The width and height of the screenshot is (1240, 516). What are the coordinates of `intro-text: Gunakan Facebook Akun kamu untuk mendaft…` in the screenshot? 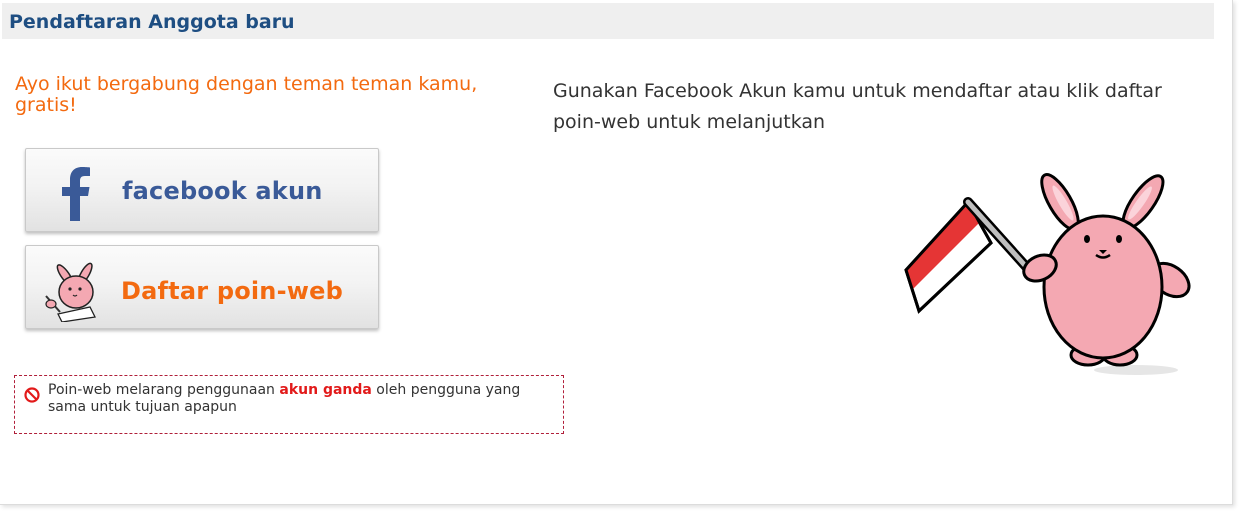 It's located at (857, 106).